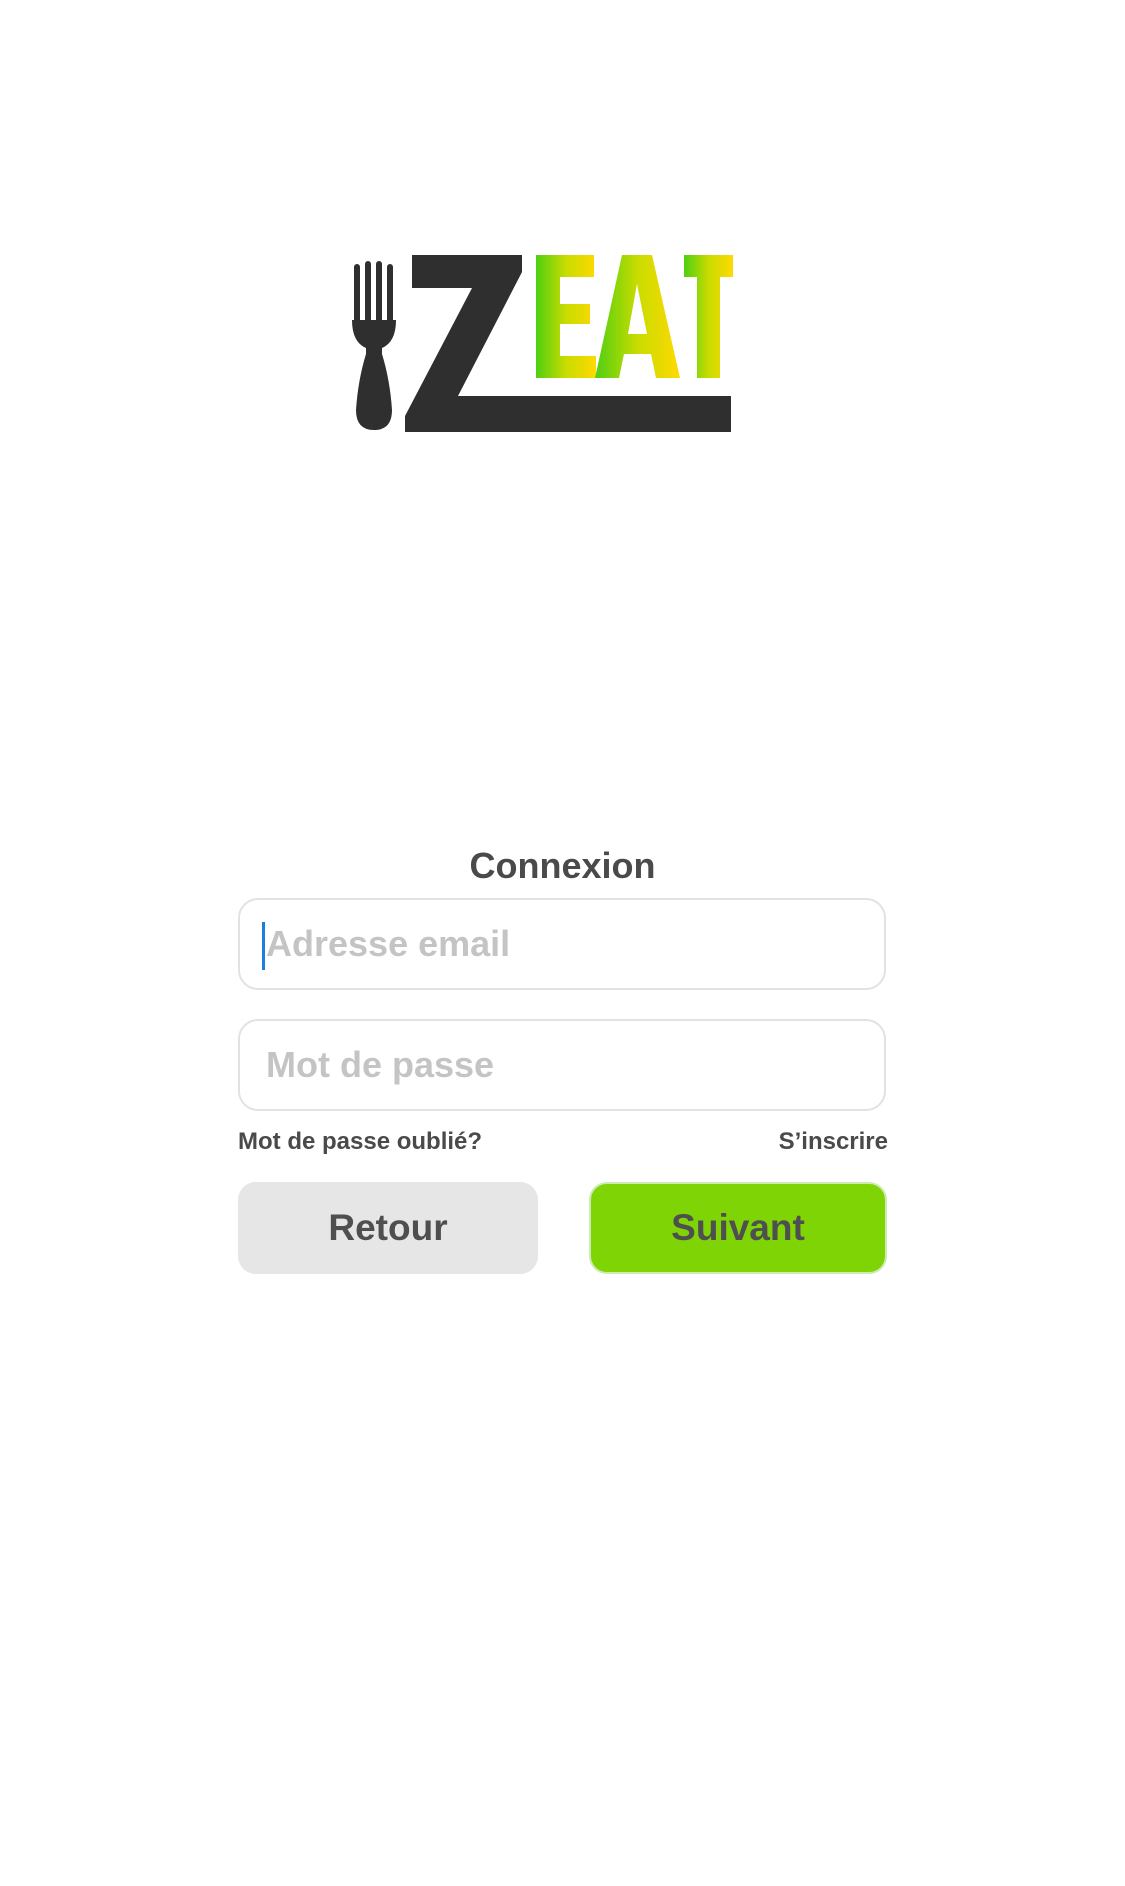 The height and width of the screenshot is (1886, 1125). I want to click on login-title: Connexion, so click(562, 865).